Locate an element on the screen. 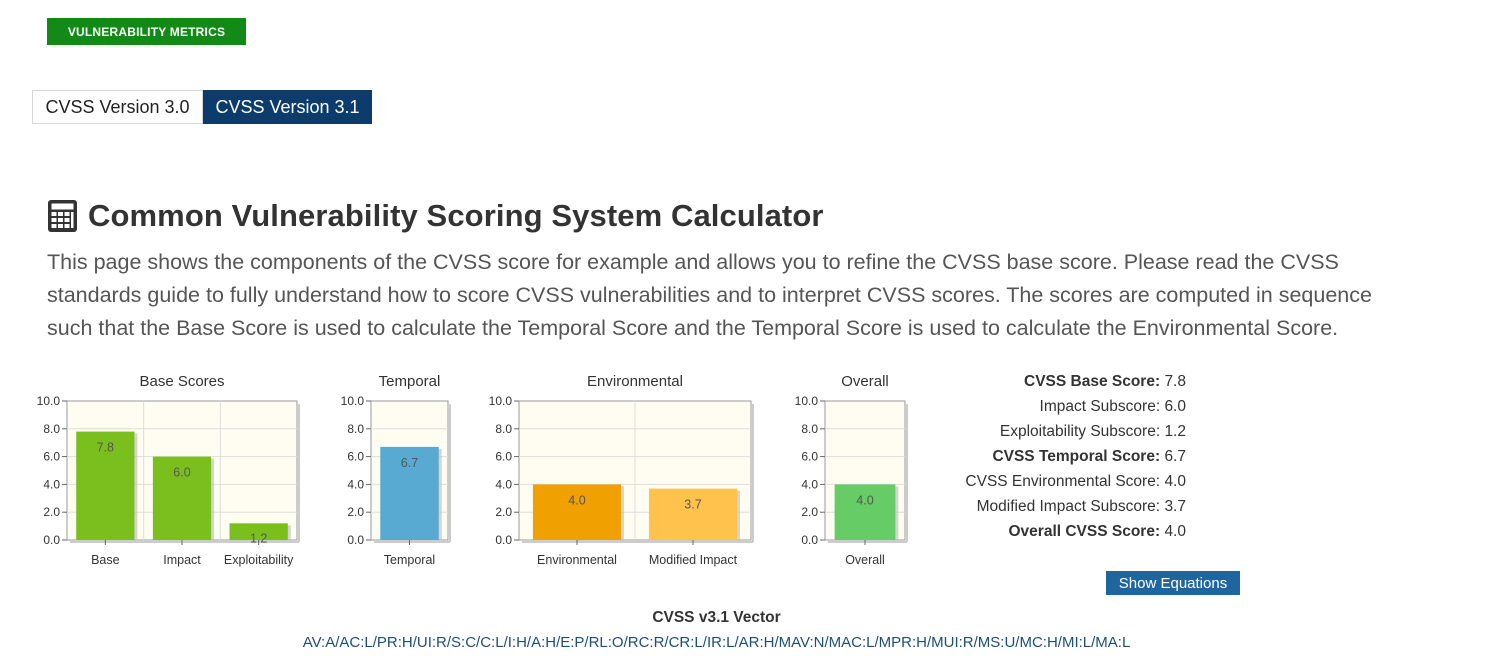 The width and height of the screenshot is (1493, 667). x-tick-label: Overall is located at coordinates (865, 560).